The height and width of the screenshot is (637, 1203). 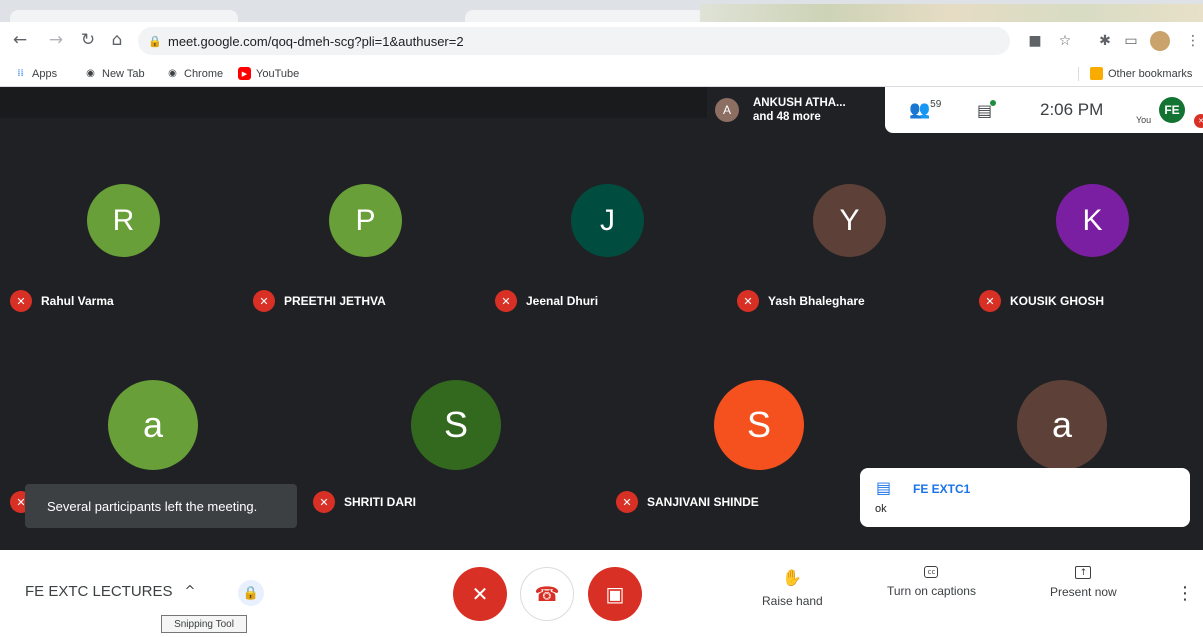 I want to click on participant-count: 59, so click(x=936, y=104).